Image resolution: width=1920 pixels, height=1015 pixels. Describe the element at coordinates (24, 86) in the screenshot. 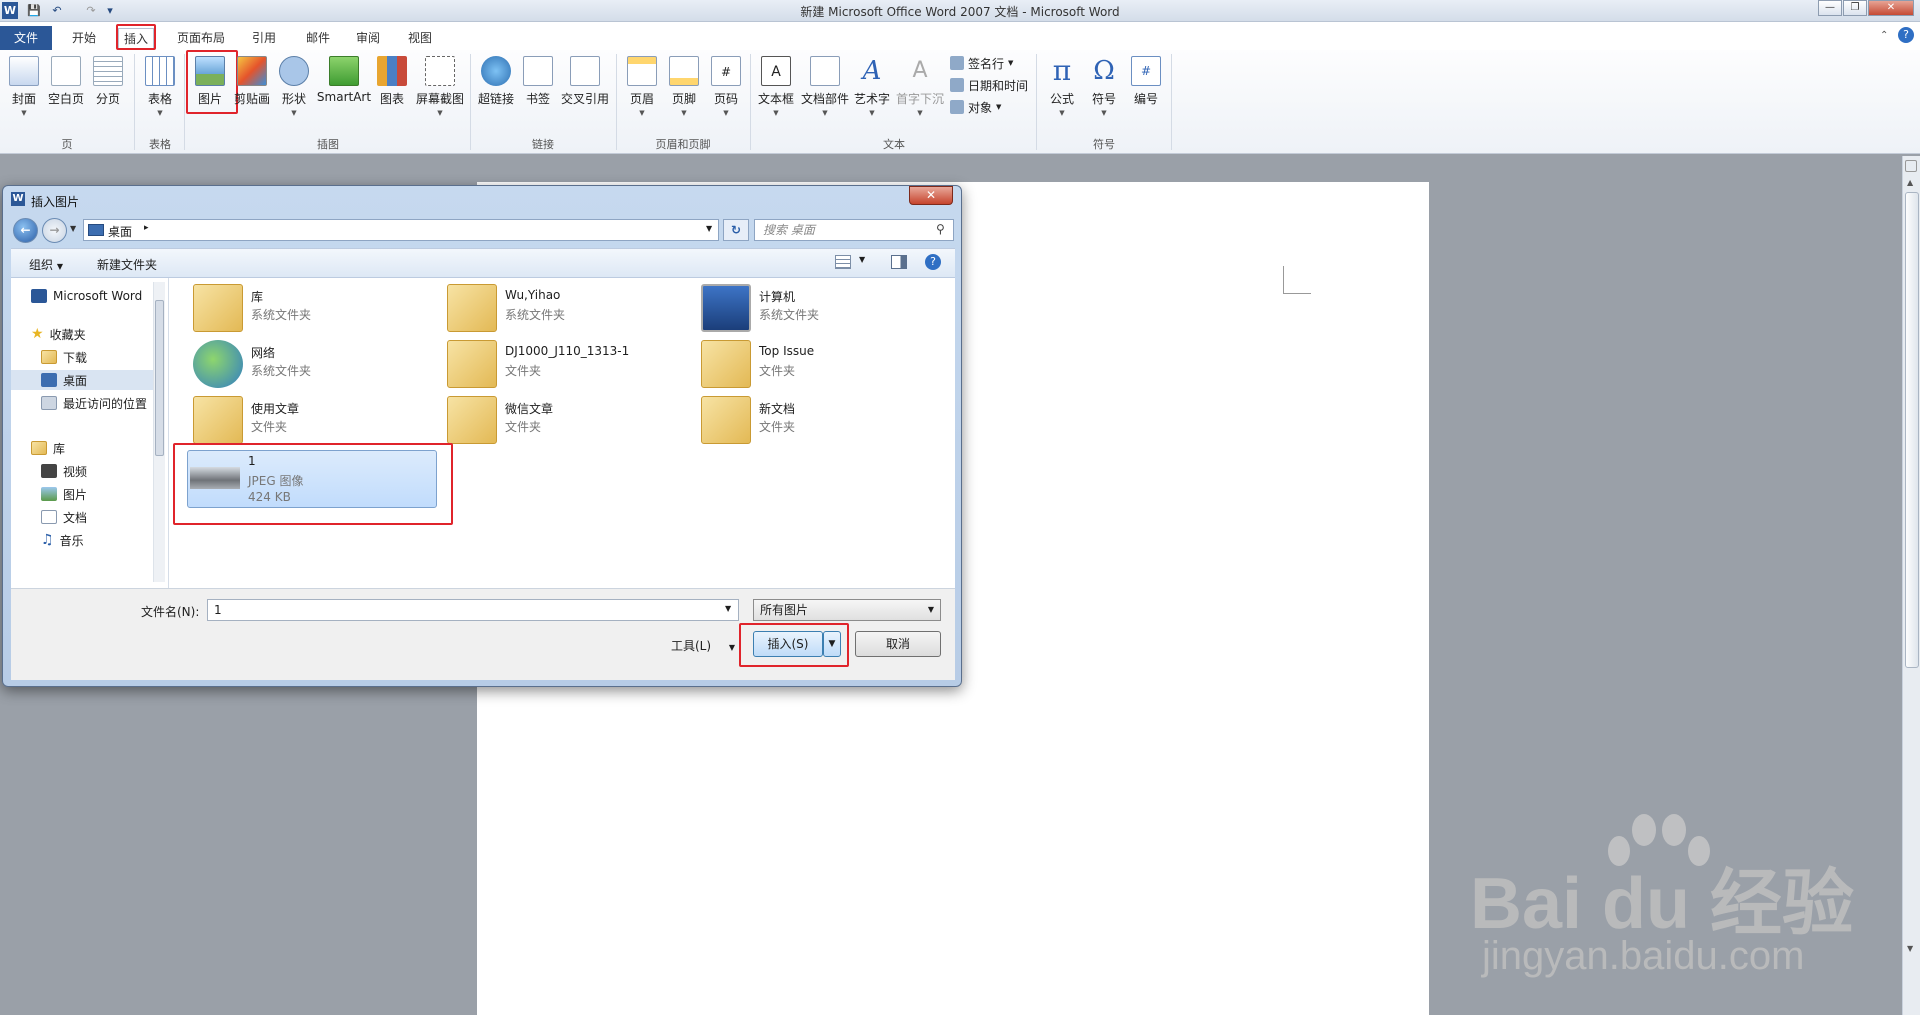

I see `cover-page-button: 封面 ▼` at that location.